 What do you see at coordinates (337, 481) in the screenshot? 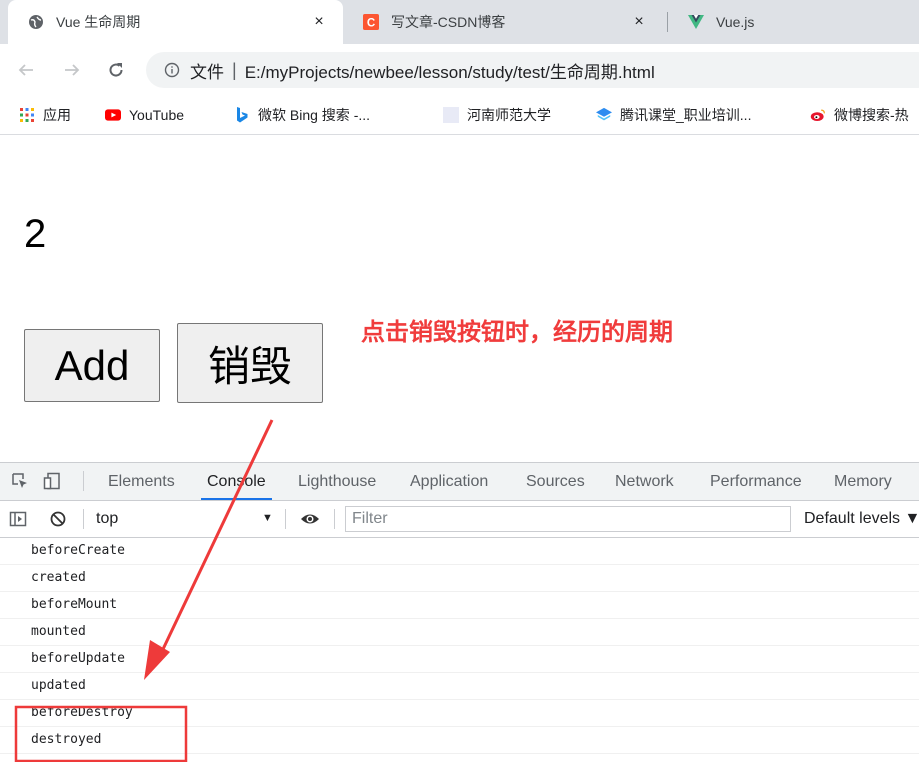
I see `tab-lighthouse: Lighthouse` at bounding box center [337, 481].